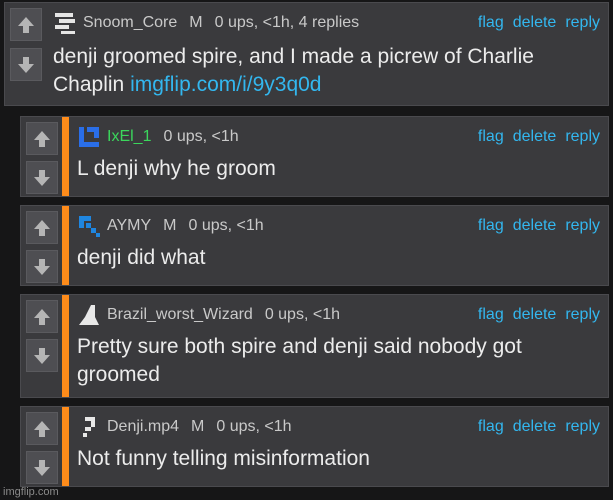 The image size is (613, 500). Describe the element at coordinates (89, 137) in the screenshot. I see `blue-pixel-avatar-icon` at that location.